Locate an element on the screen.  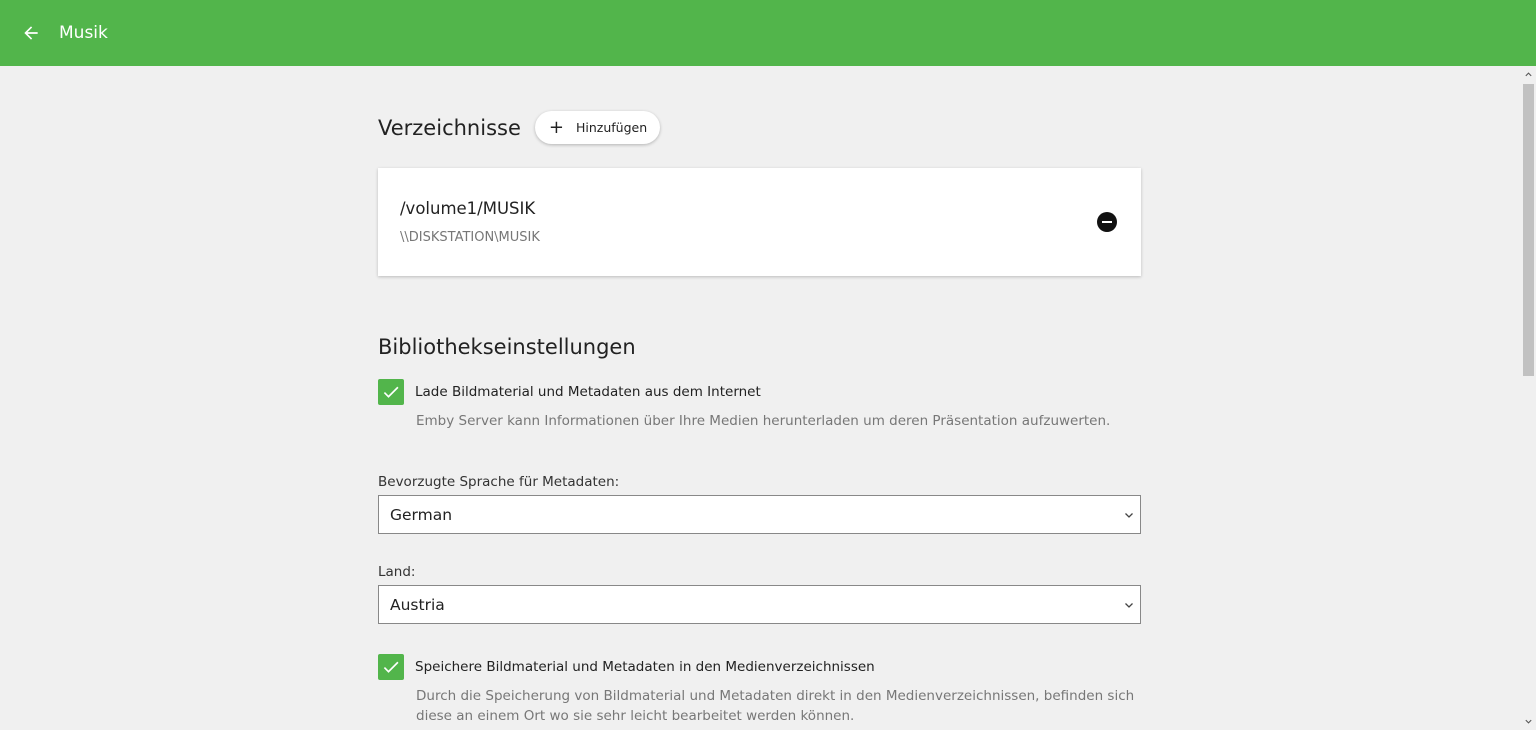
plus-icon: + is located at coordinates (556, 127).